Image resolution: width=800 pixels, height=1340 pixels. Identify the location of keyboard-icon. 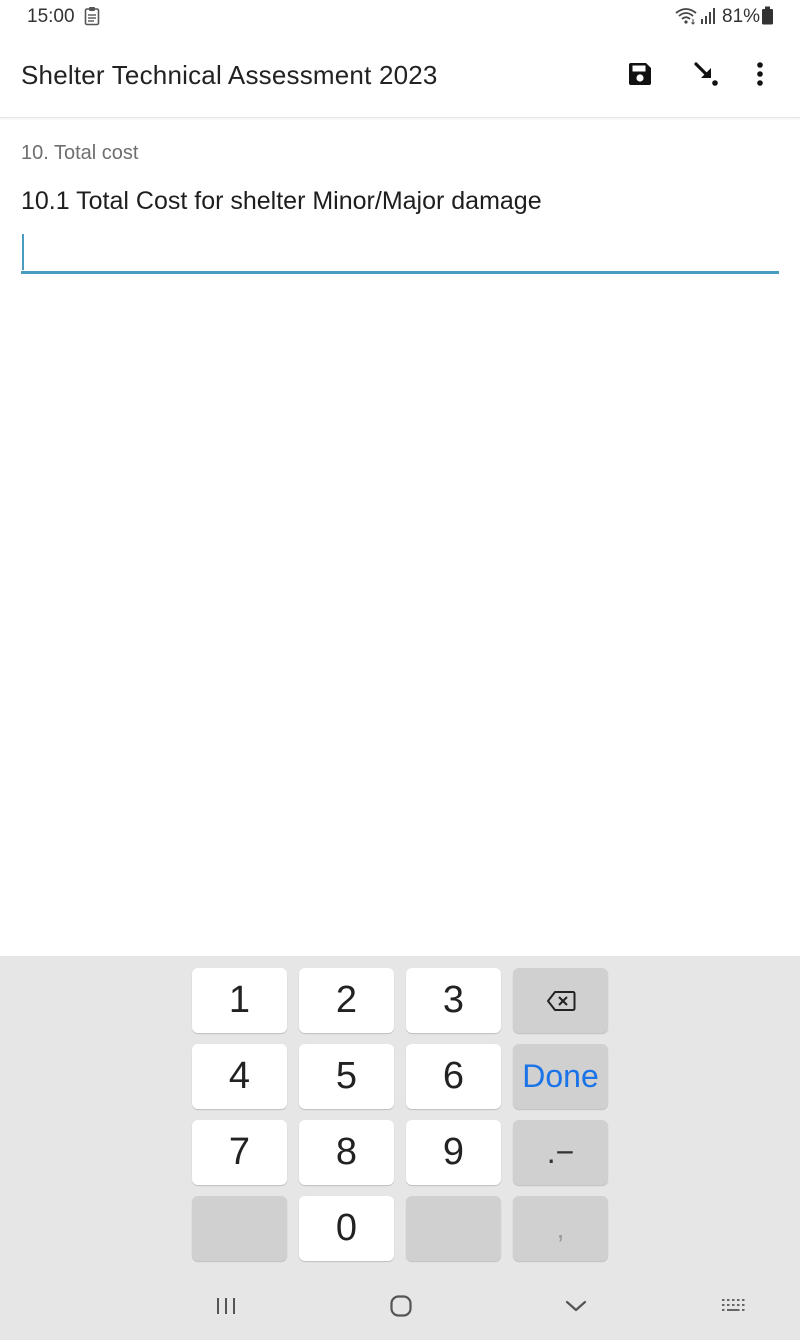
(734, 1308).